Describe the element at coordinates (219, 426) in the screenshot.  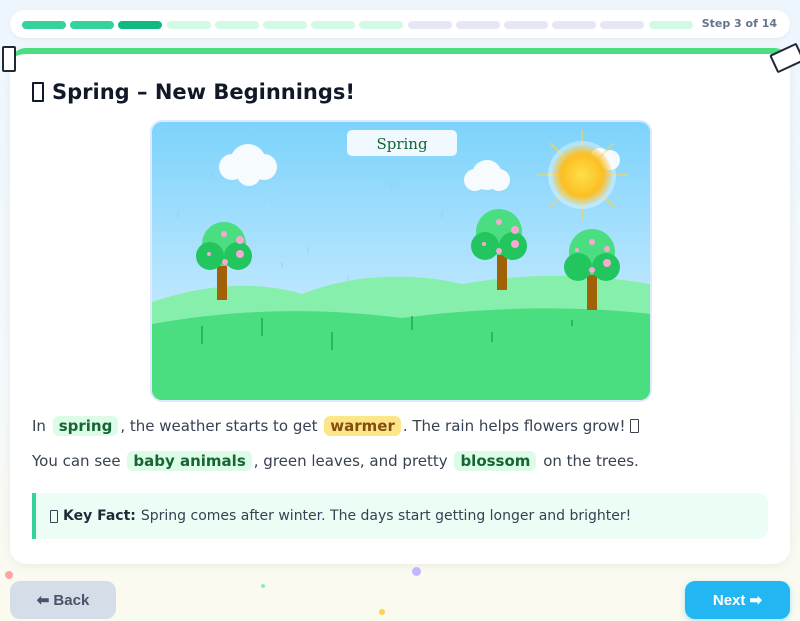
I see `paragraph-text: , the weather starts to get` at that location.